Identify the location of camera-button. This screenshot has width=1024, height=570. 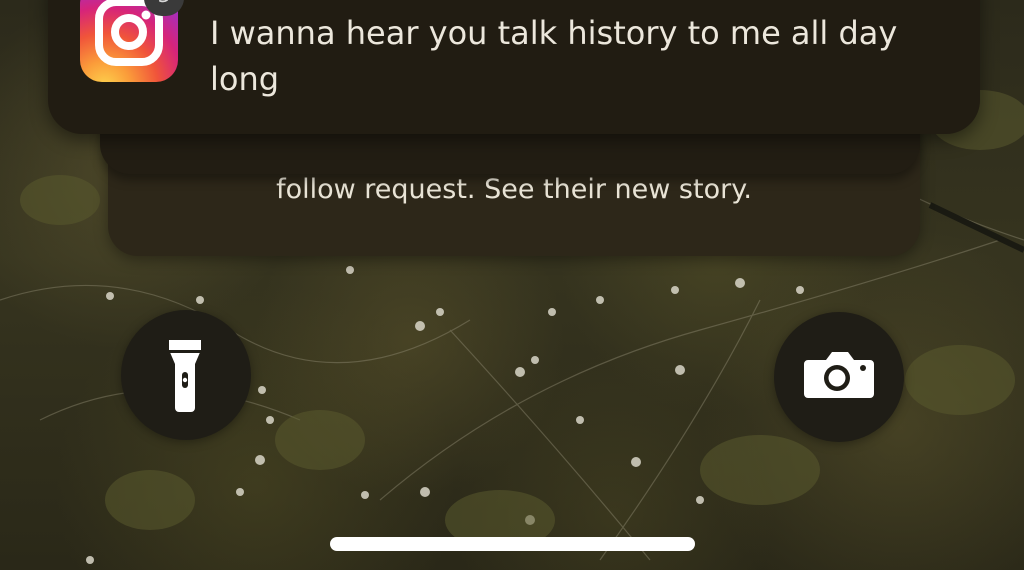
(839, 377).